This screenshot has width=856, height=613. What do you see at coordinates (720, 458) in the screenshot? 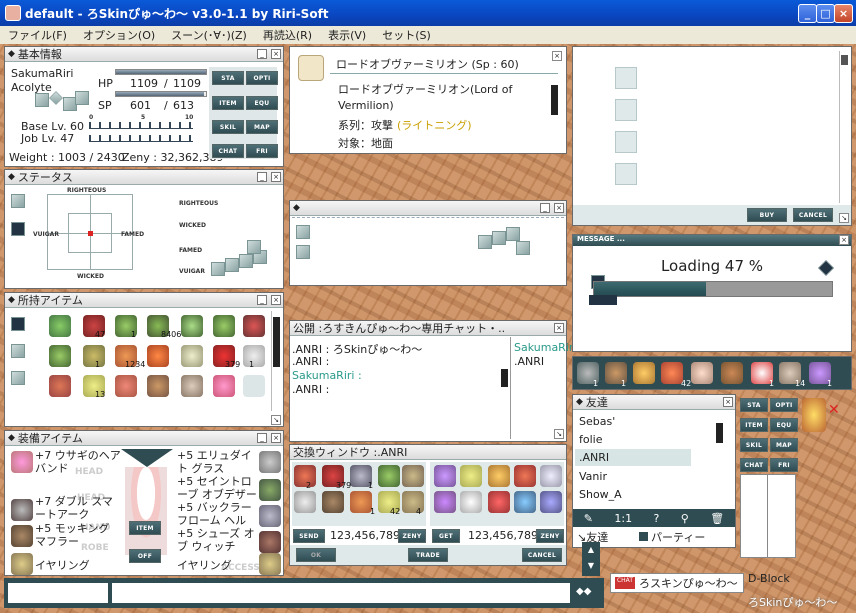
I see `friends-scrollbar` at bounding box center [720, 458].